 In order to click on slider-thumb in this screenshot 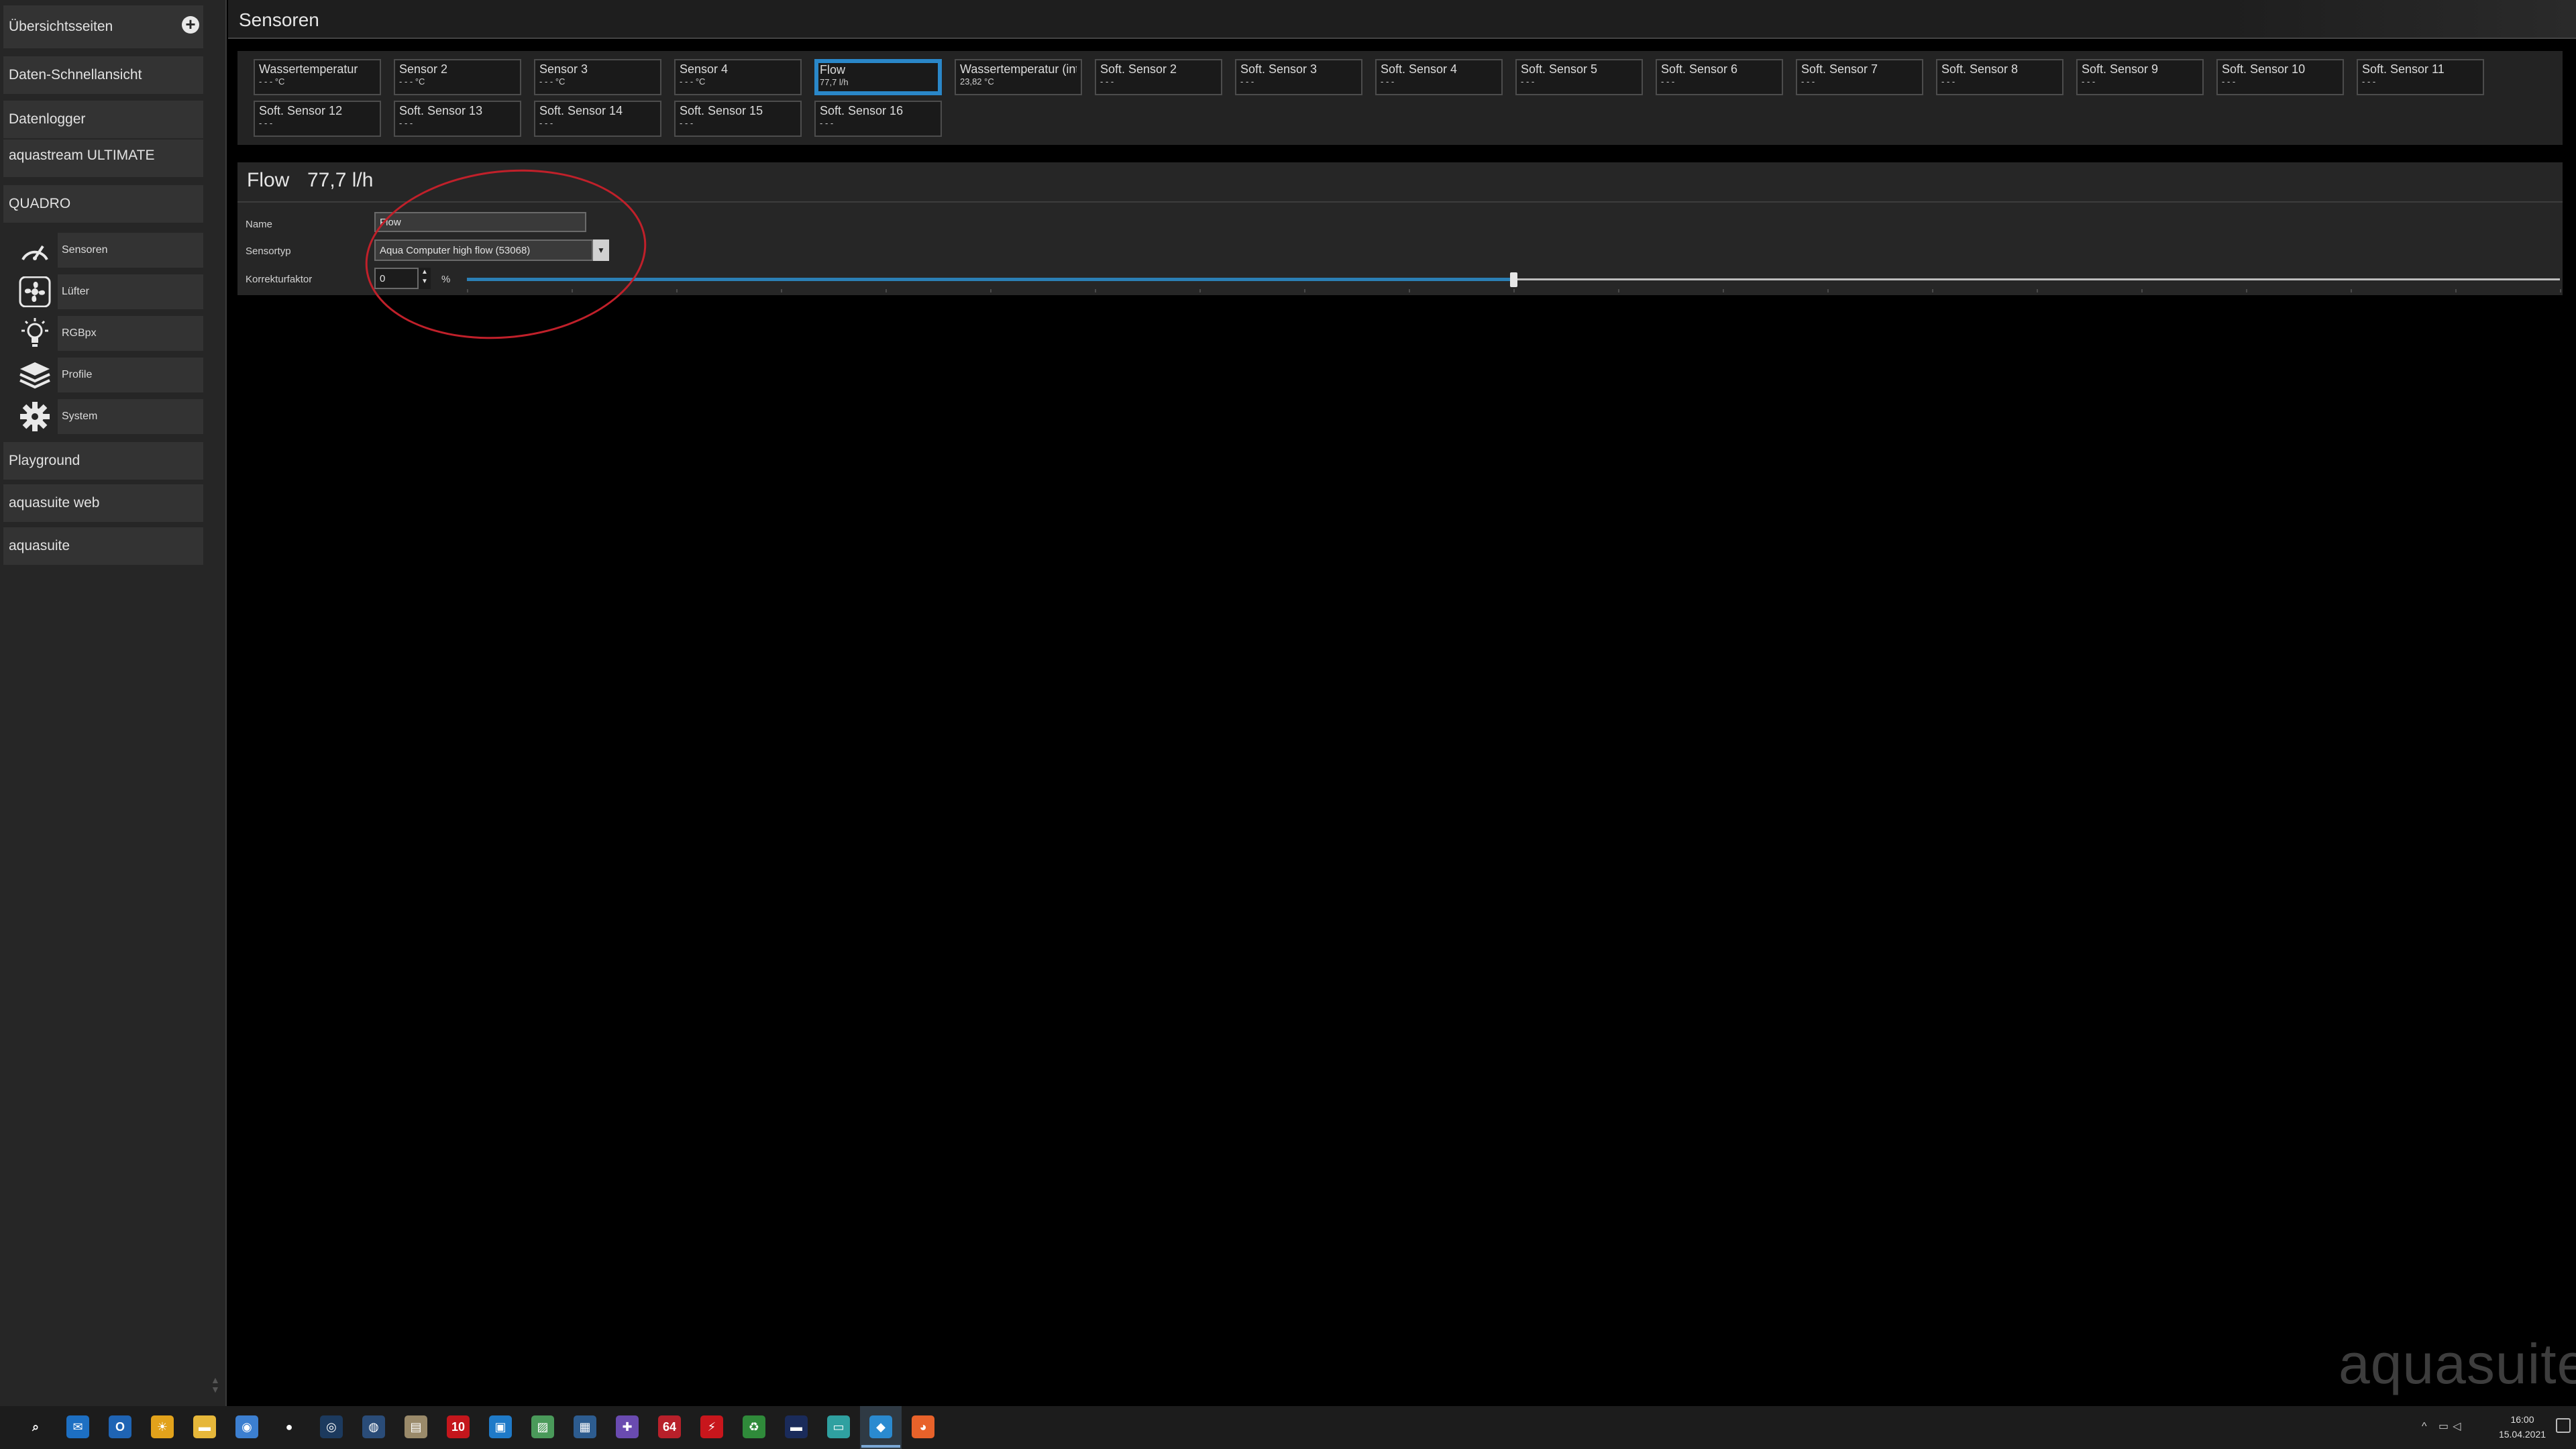, I will do `click(1513, 279)`.